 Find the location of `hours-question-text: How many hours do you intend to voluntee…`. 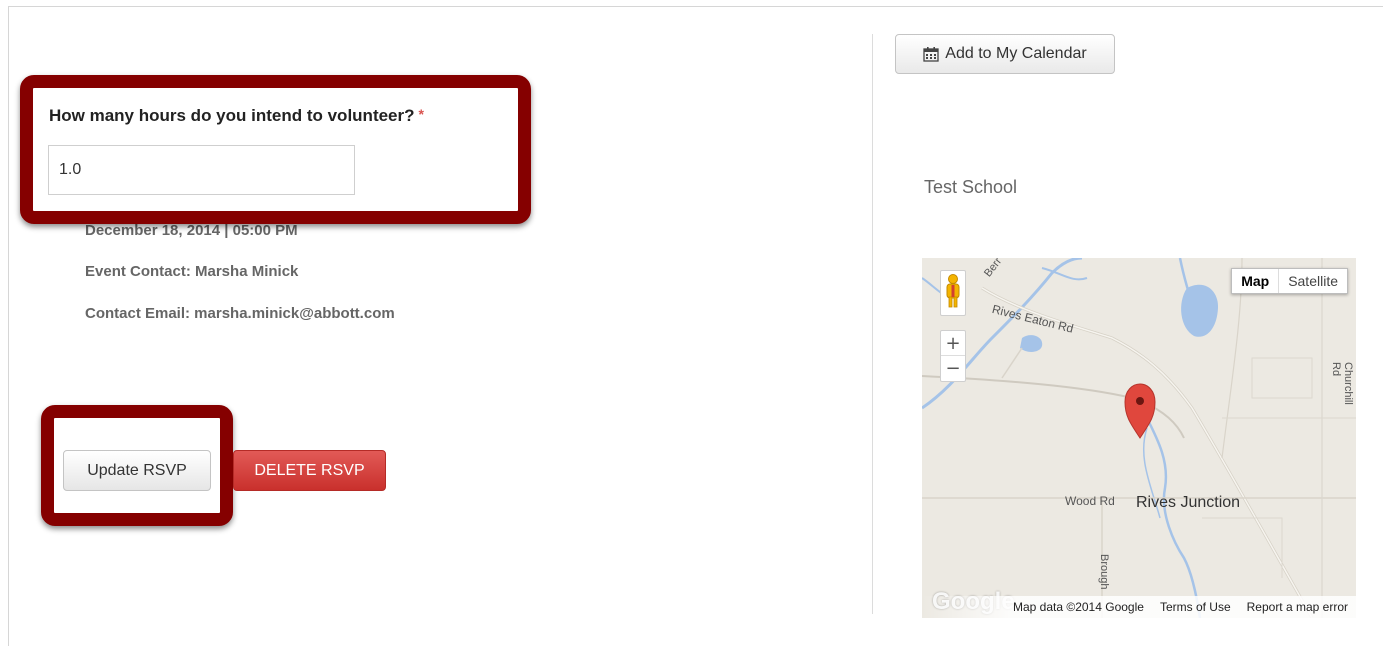

hours-question-text: How many hours do you intend to voluntee… is located at coordinates (232, 115).